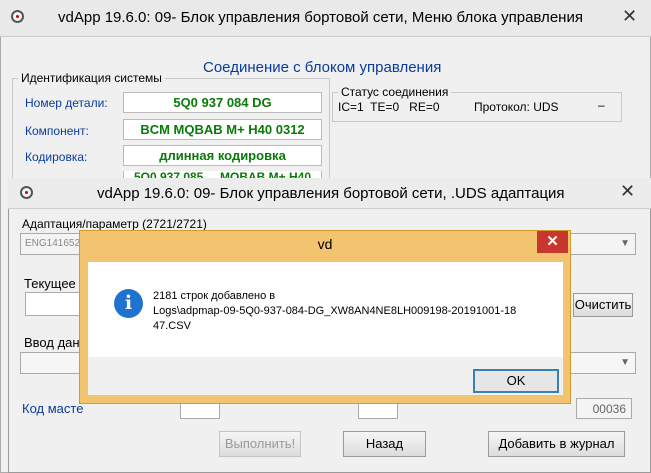 The image size is (651, 473). I want to click on coding-field: длинная кодировка, so click(222, 155).